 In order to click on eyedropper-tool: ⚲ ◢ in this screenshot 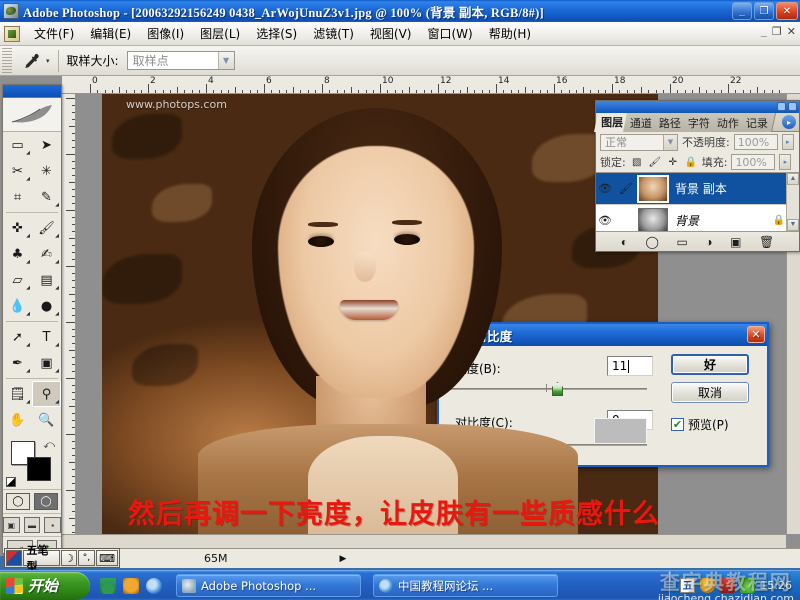, I will do `click(46, 394)`.